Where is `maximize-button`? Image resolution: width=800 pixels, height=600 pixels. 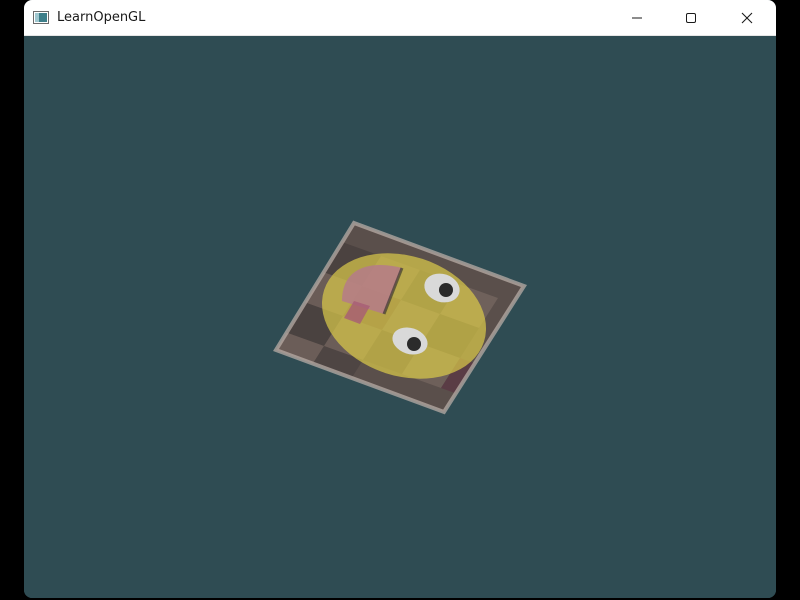
maximize-button is located at coordinates (691, 18).